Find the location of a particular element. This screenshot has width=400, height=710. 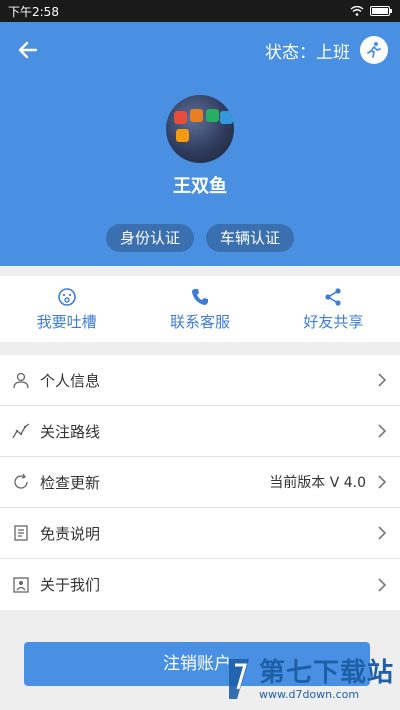

watermark-brand: 第七下载站 is located at coordinates (326, 672).